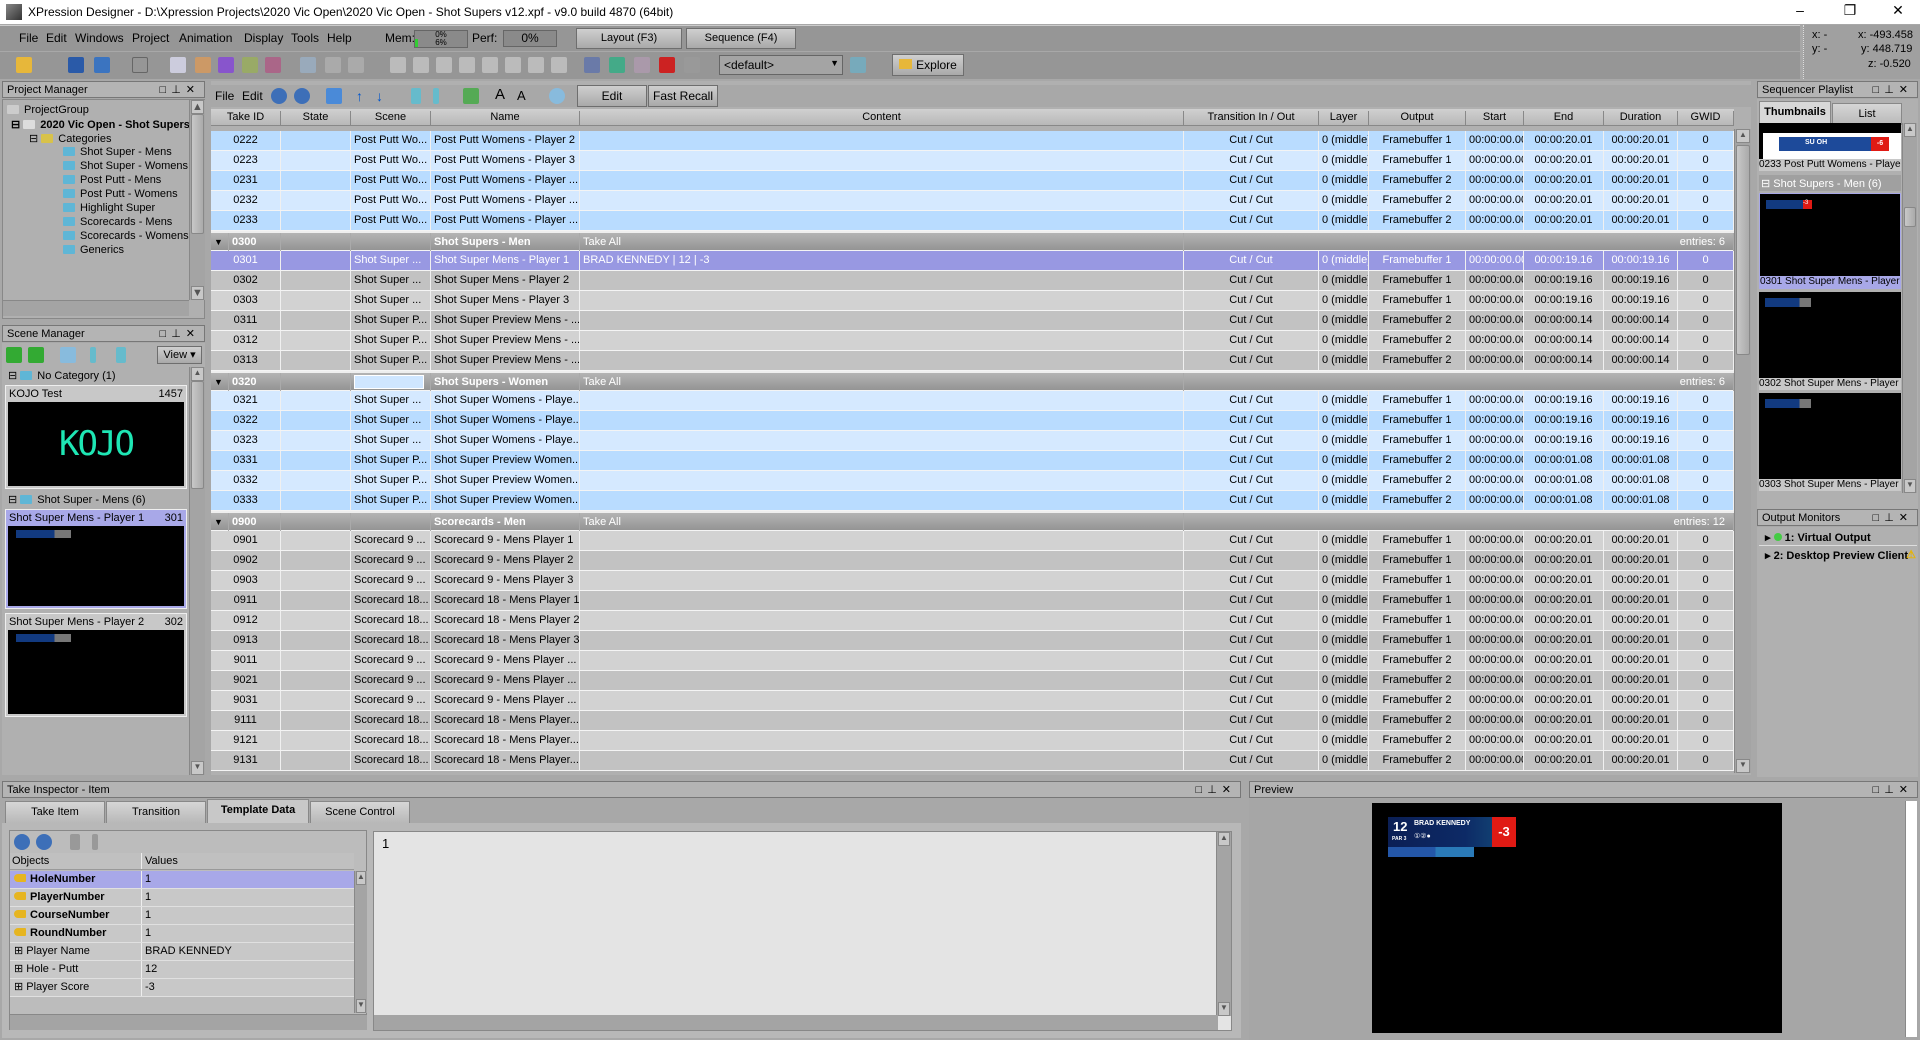  Describe the element at coordinates (62, 375) in the screenshot. I see `category-no-category: ⊟ No Category (1)` at that location.